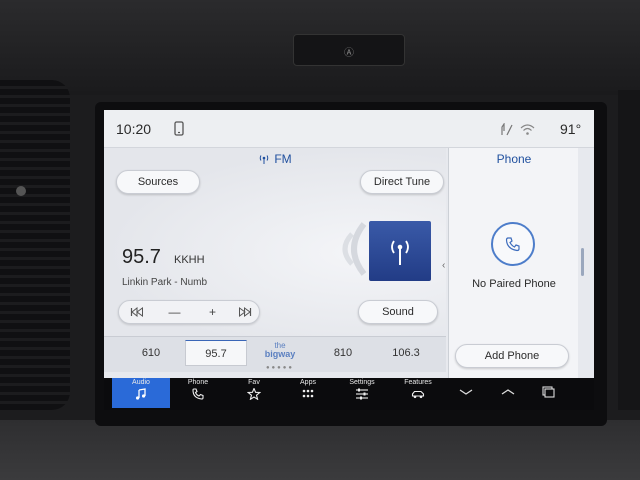 The height and width of the screenshot is (480, 640). Describe the element at coordinates (398, 312) in the screenshot. I see `sound-button: Sound` at that location.